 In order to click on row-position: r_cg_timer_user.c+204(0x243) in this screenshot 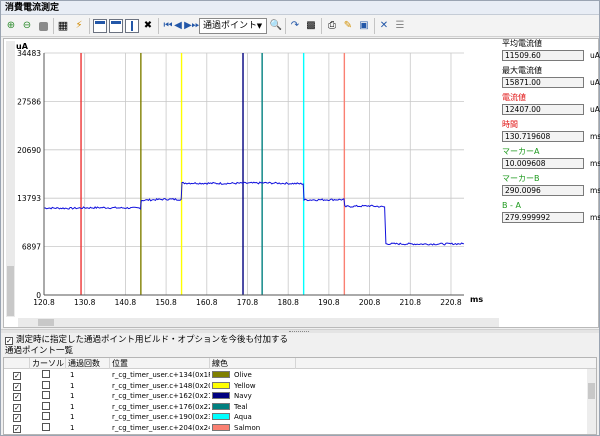, I will do `click(161, 427)`.